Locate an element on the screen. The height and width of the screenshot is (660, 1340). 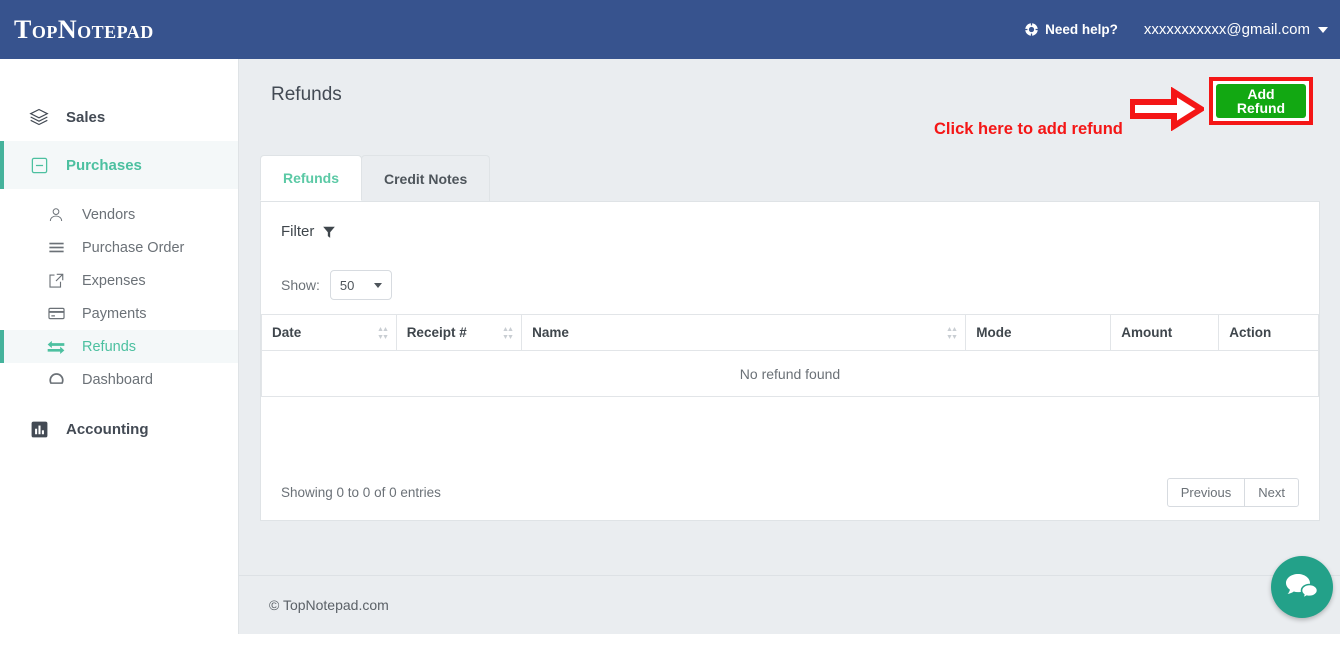
page-title: Refunds is located at coordinates (306, 94).